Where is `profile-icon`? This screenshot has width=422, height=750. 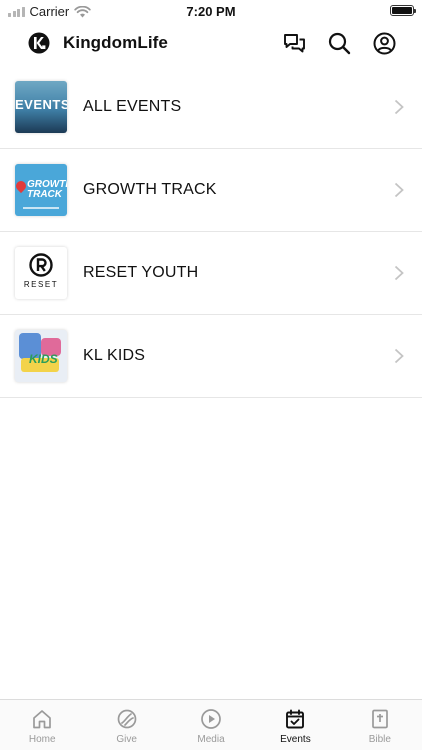 profile-icon is located at coordinates (384, 43).